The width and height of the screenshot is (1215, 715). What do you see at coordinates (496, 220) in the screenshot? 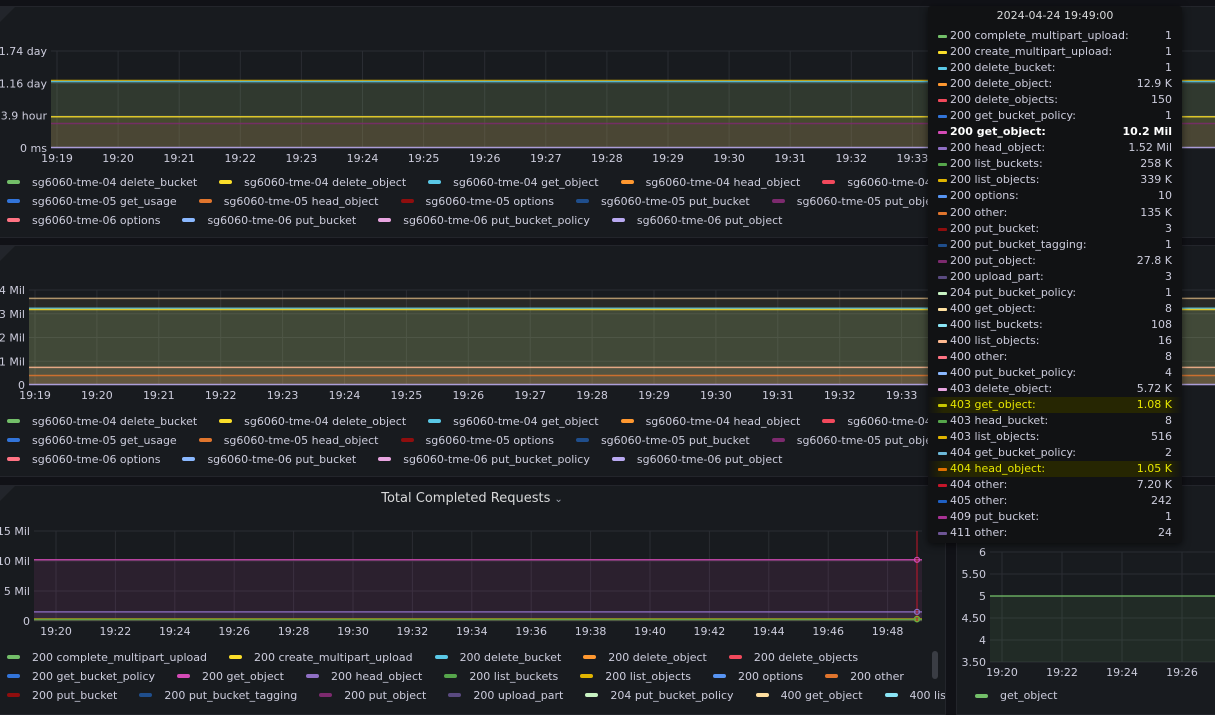
I see `legend-label: sg6060-tme-06 put_bucket_policy` at bounding box center [496, 220].